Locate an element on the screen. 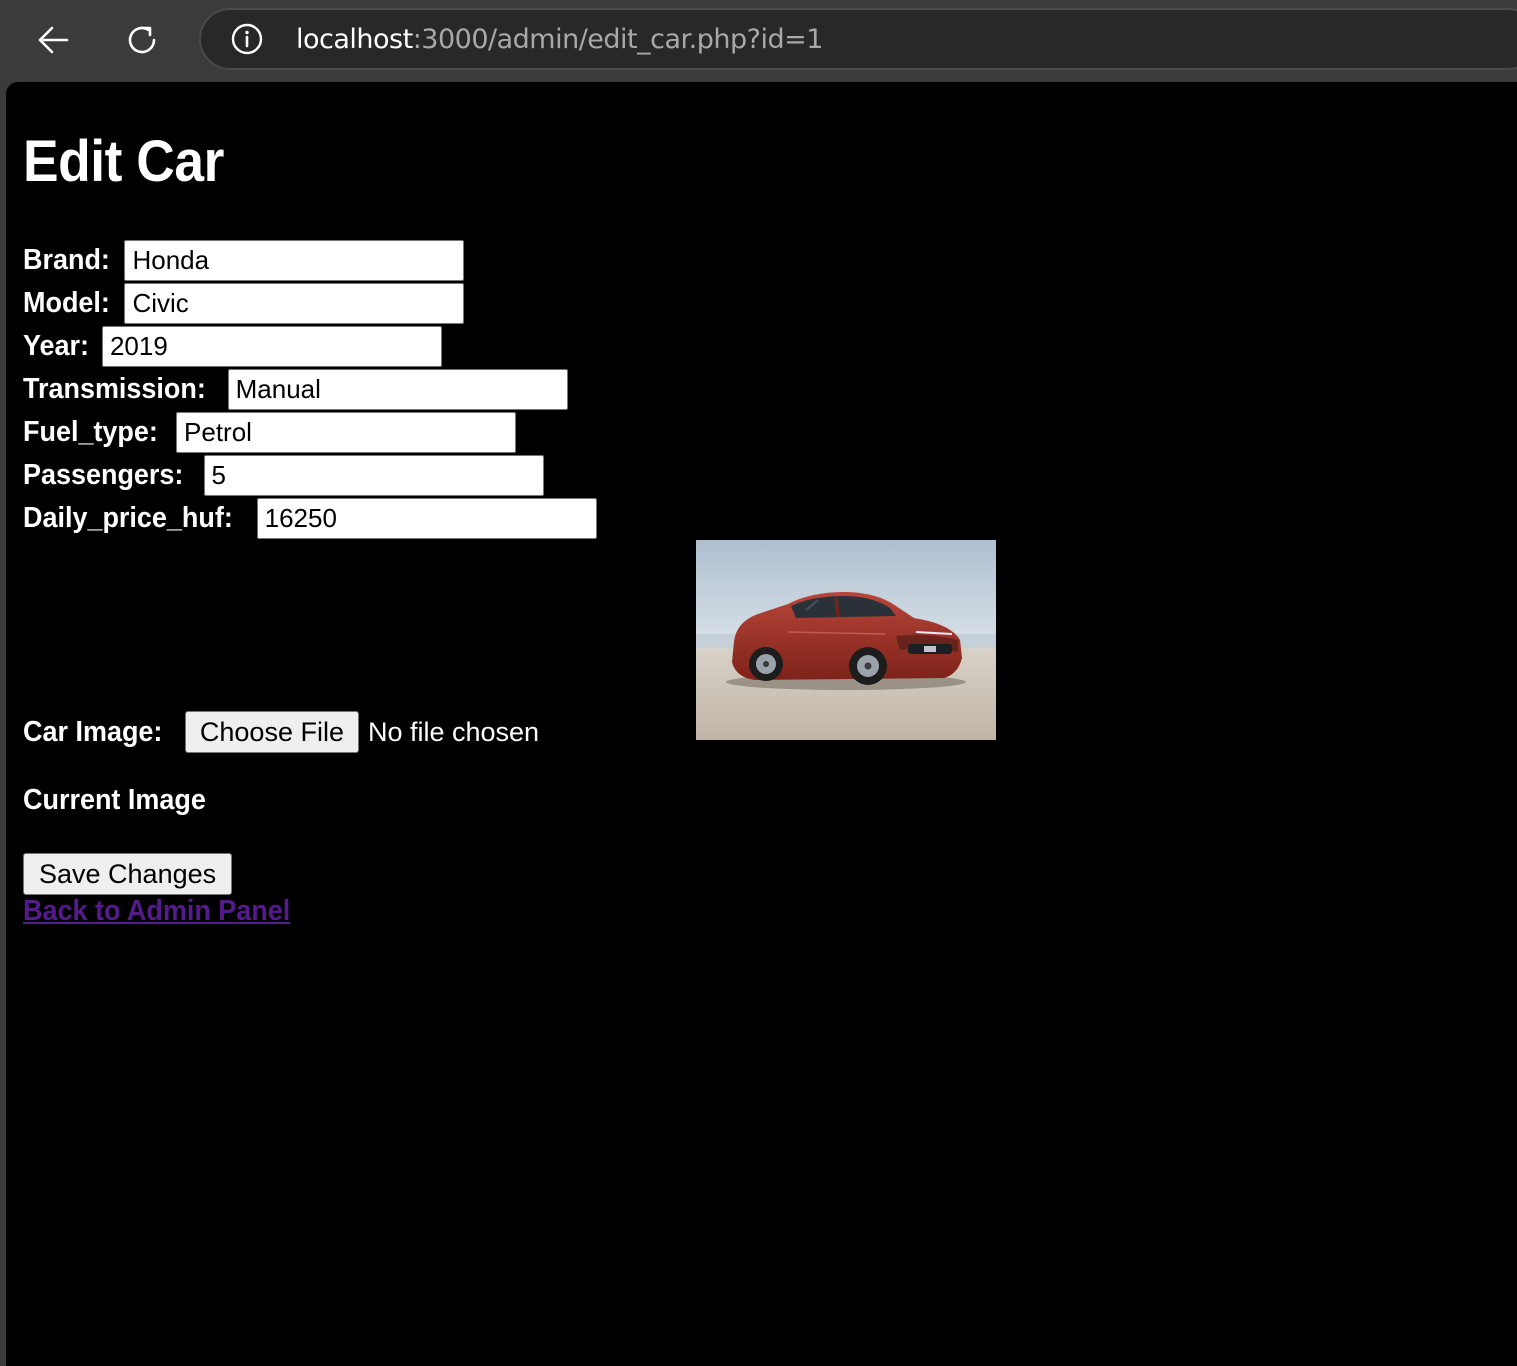  brand-label: Brand: is located at coordinates (66, 260).